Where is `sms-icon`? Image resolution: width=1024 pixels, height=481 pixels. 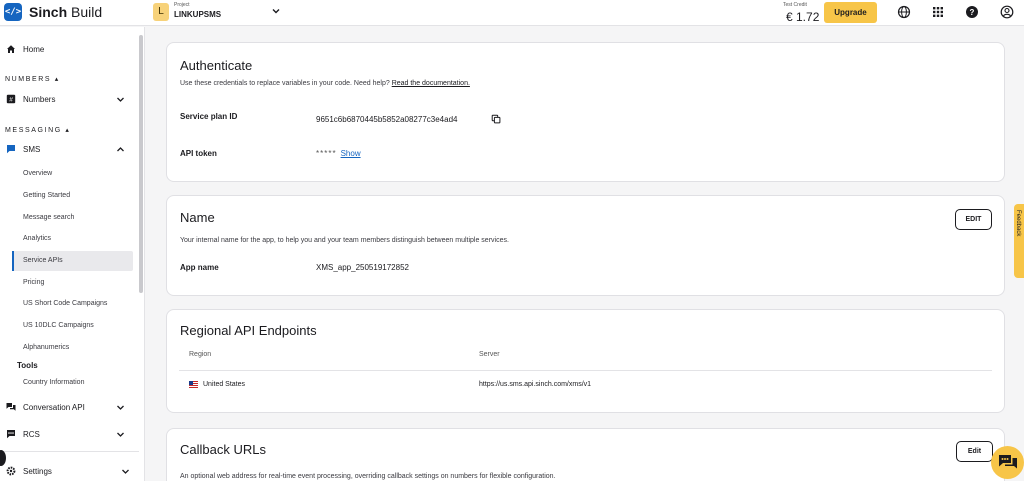 sms-icon is located at coordinates (11, 149).